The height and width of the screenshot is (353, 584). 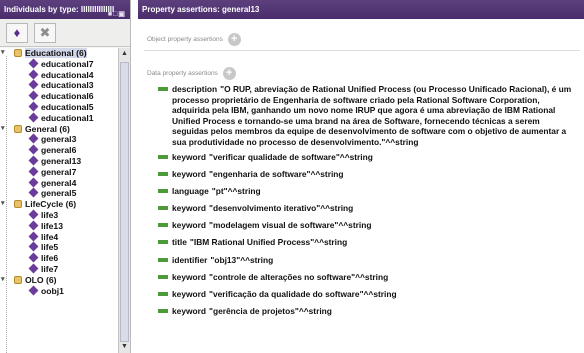 I want to click on tree-node-label: educational3, so click(x=67, y=85).